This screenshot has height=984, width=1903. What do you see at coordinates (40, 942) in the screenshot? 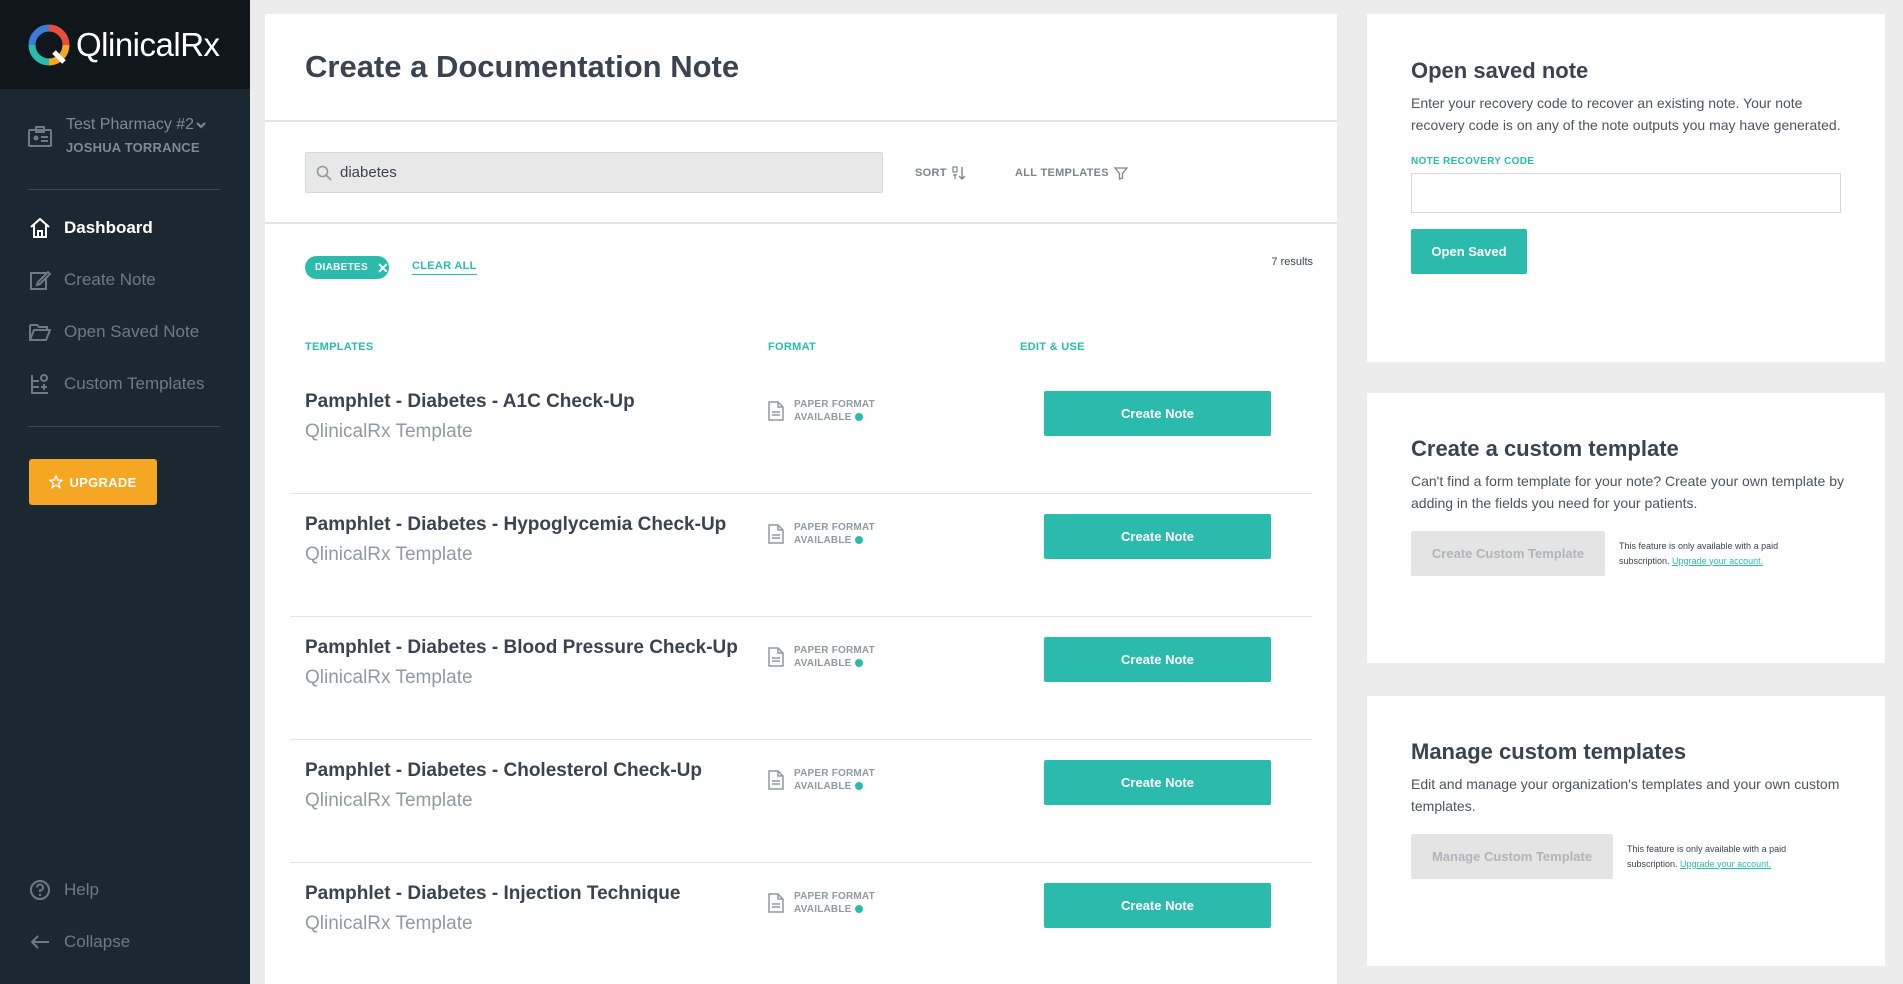
I see `arrow-left-icon` at bounding box center [40, 942].